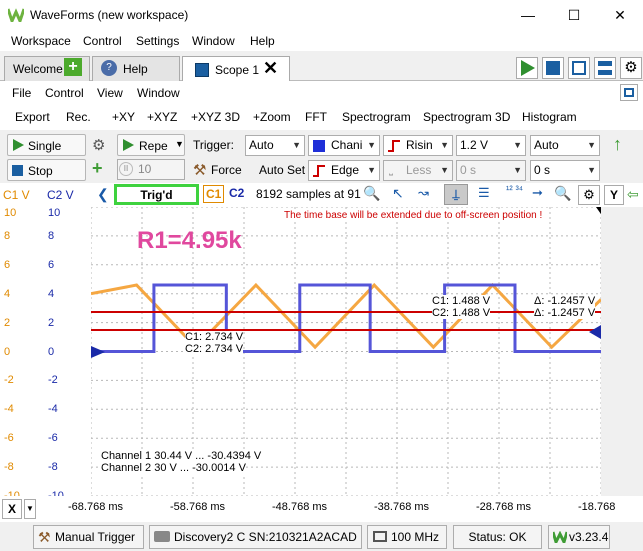  Describe the element at coordinates (565, 145) in the screenshot. I see `auto-timeout-select: Auto ▼` at that location.